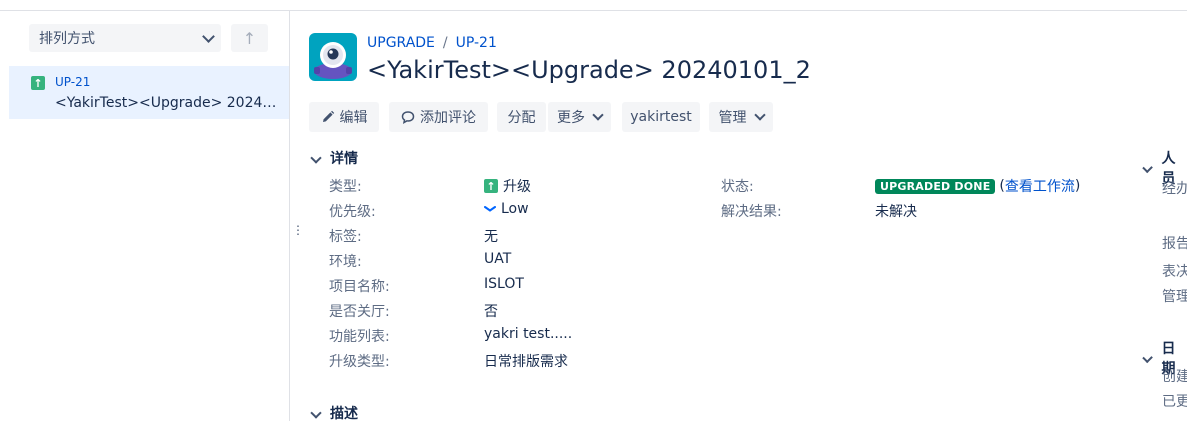 This screenshot has width=1187, height=423. What do you see at coordinates (491, 312) in the screenshot?
I see `close-hall-value: 否` at bounding box center [491, 312].